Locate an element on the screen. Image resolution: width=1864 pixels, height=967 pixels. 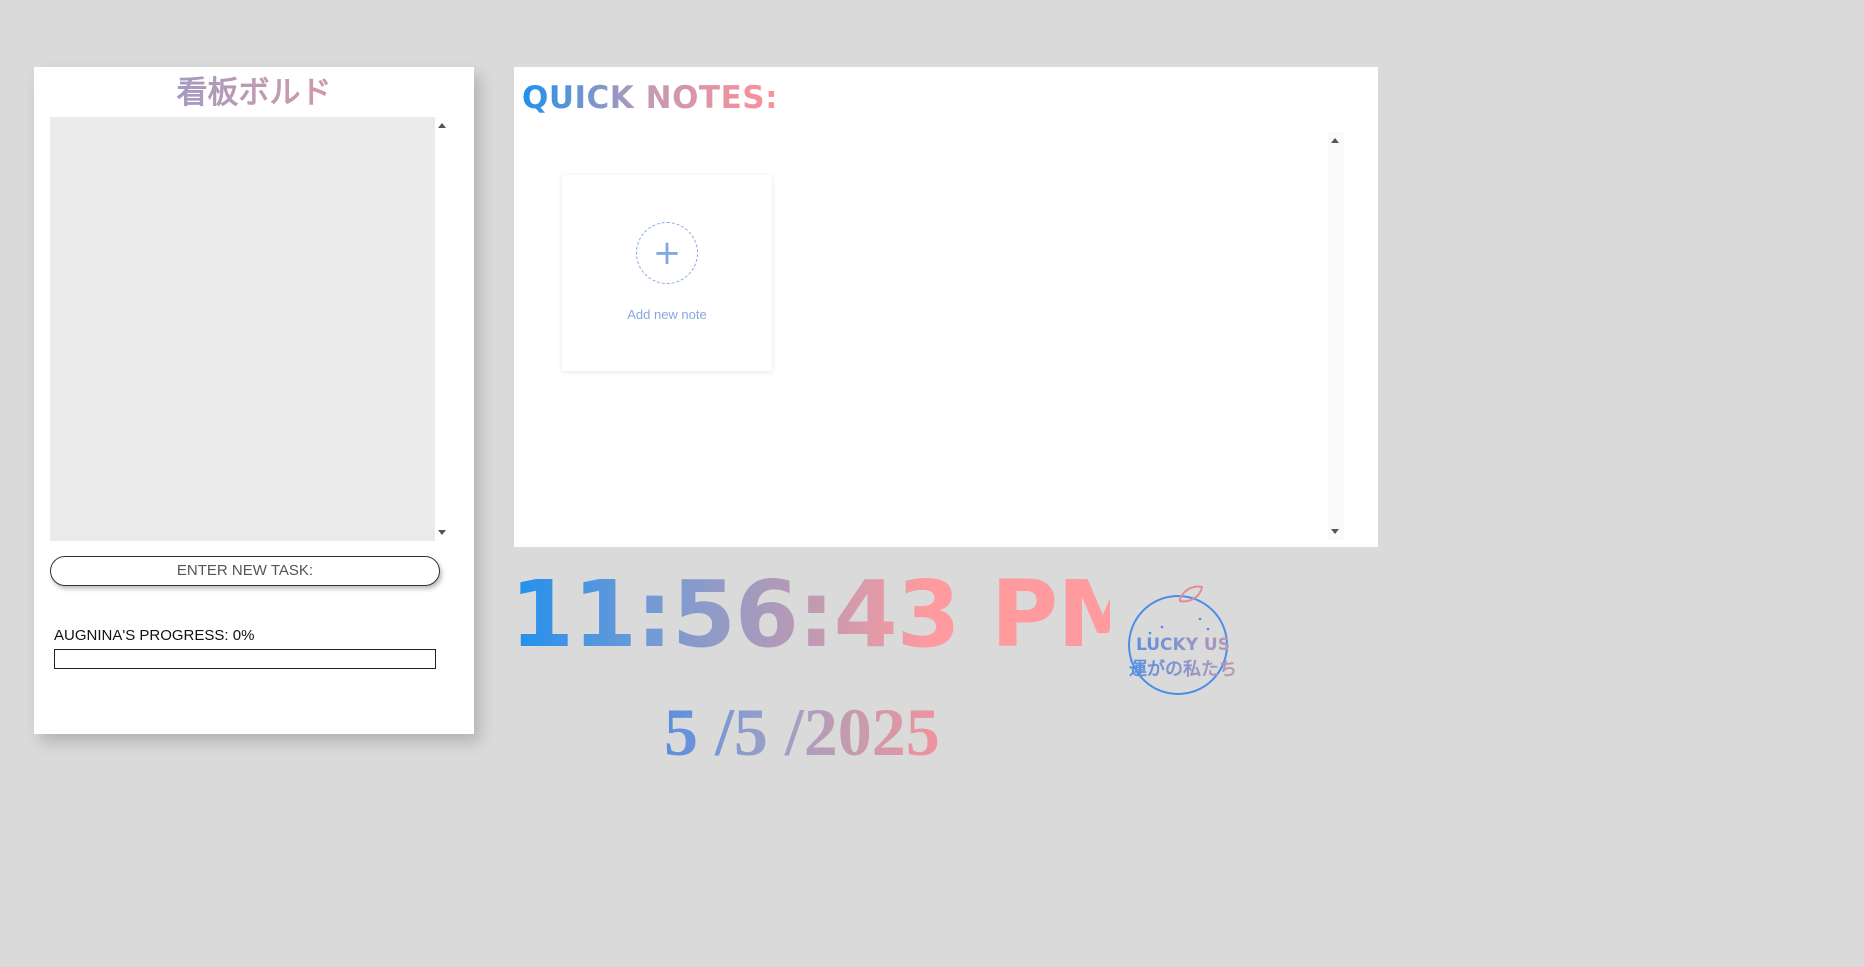
progress-bar is located at coordinates (245, 659).